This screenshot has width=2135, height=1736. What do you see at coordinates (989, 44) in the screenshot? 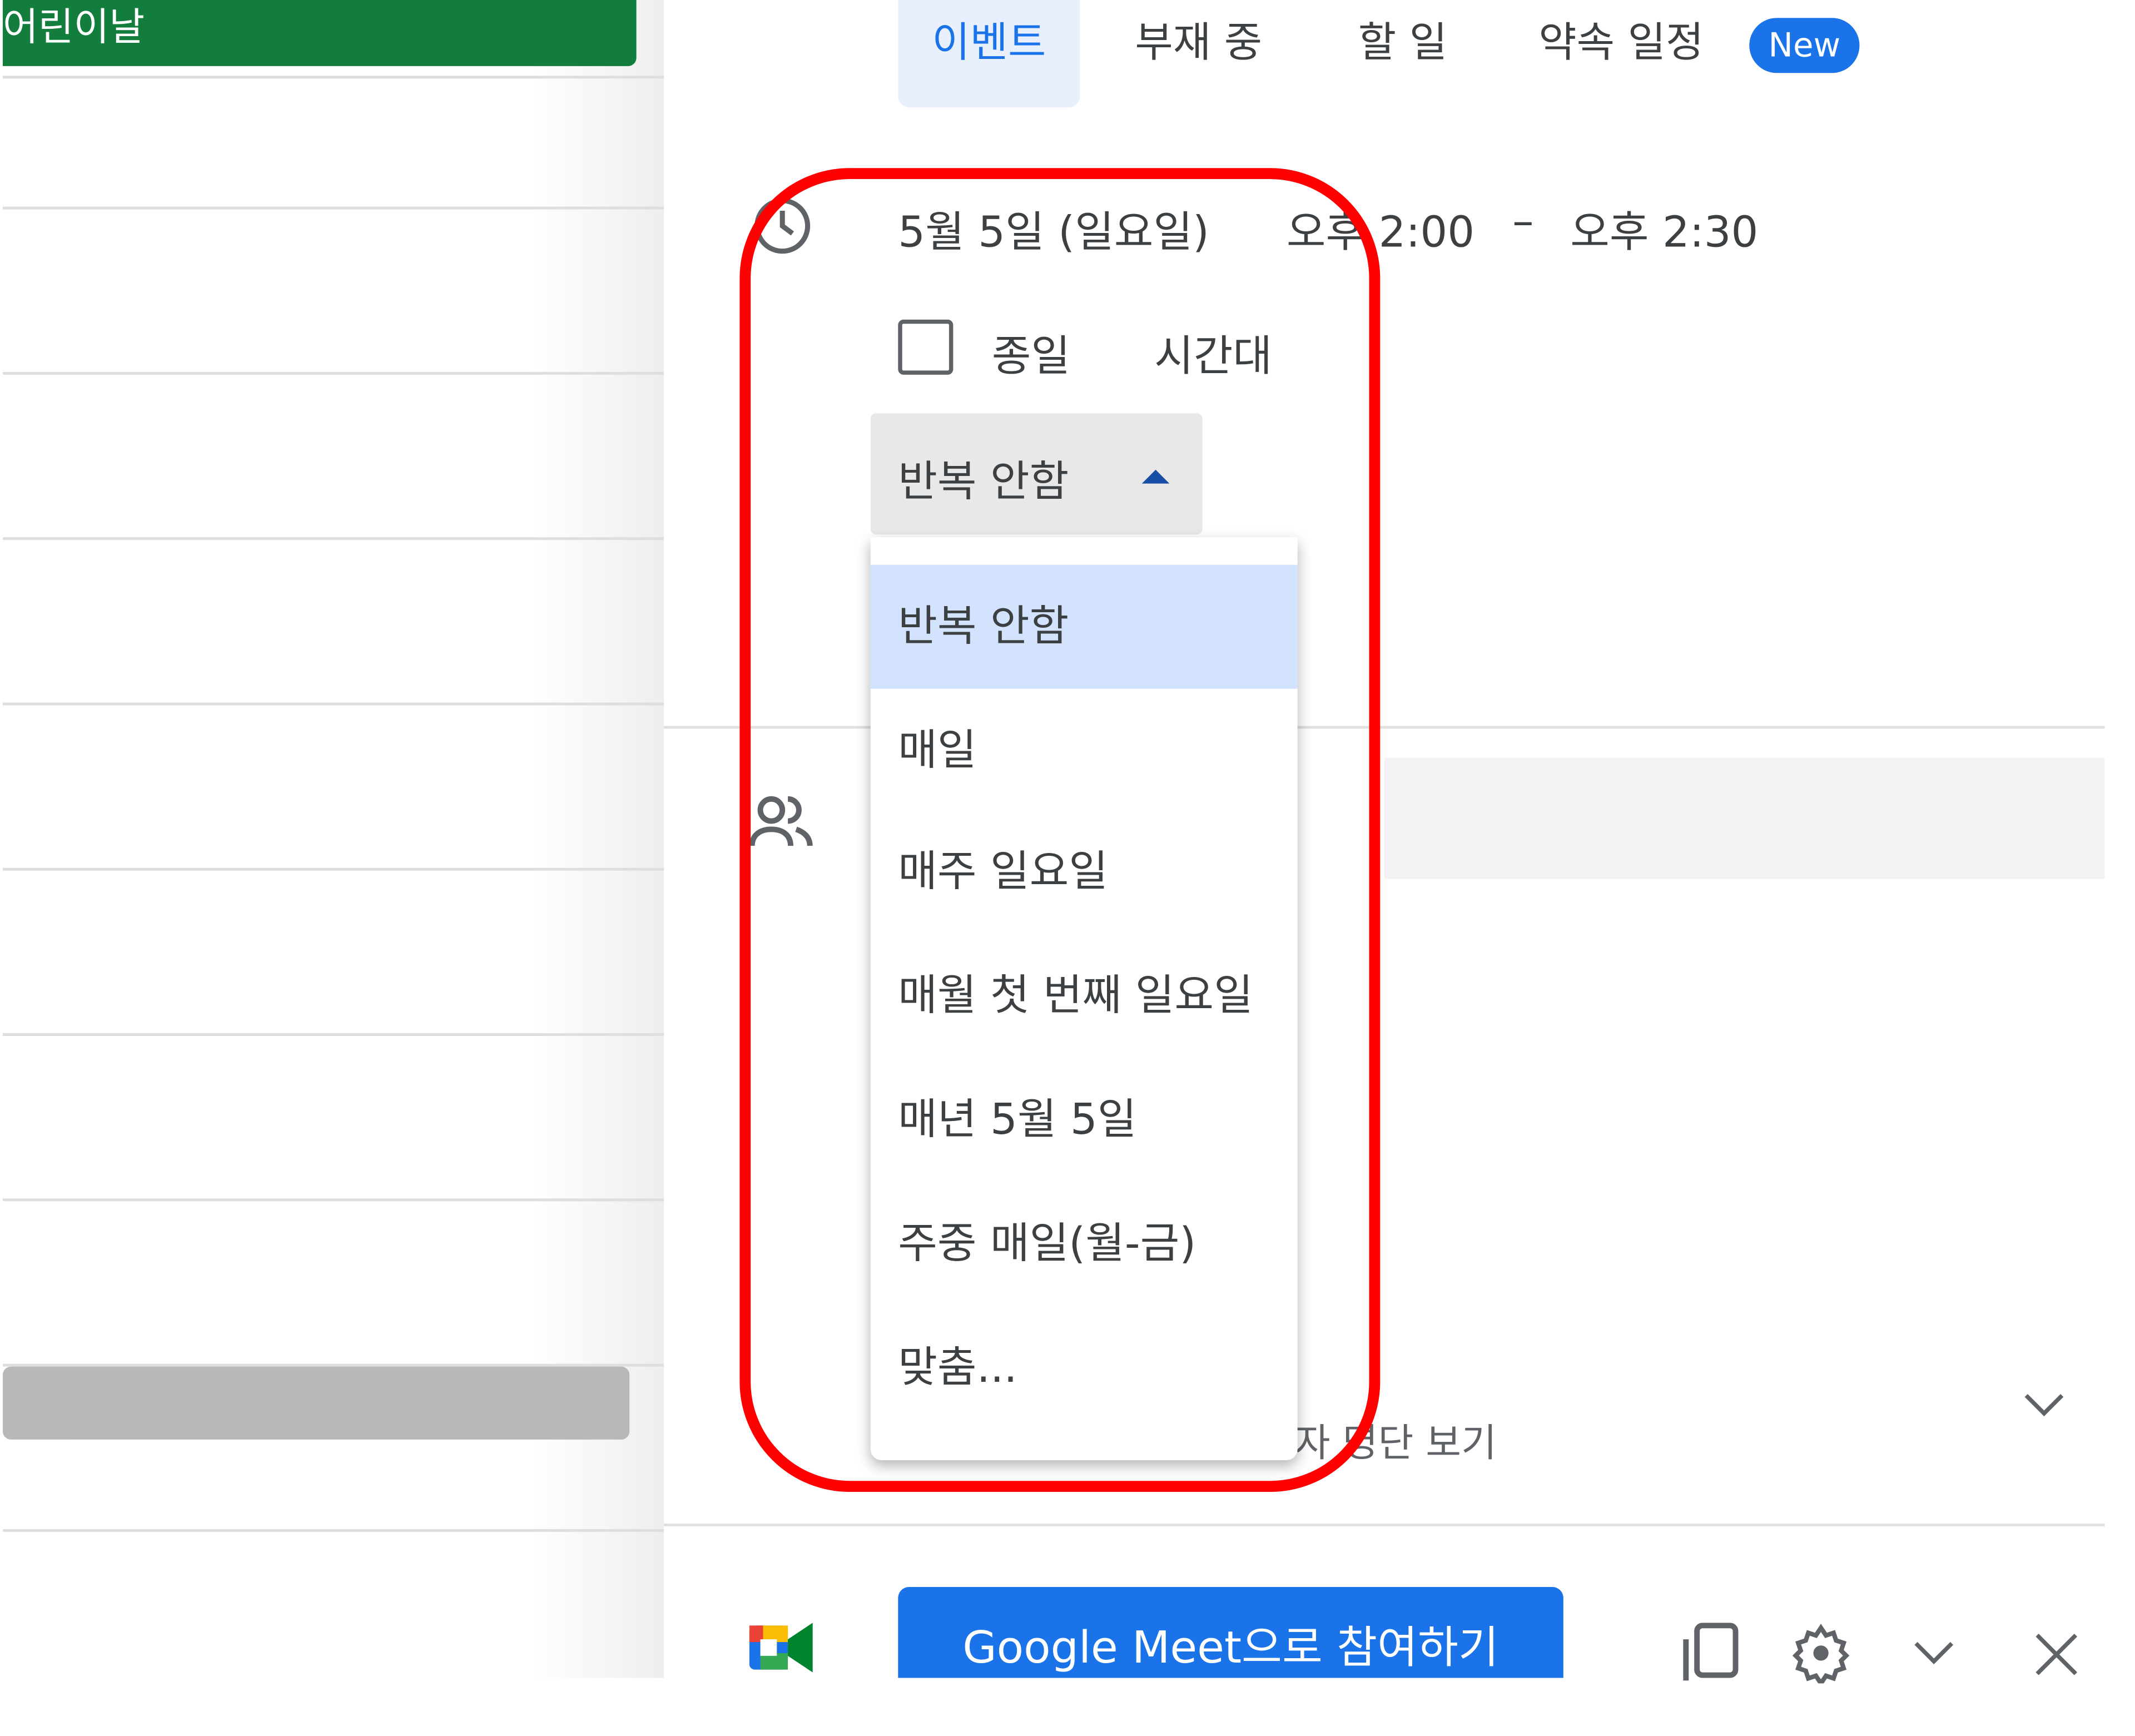
I see `tab-label: 이벤트` at bounding box center [989, 44].